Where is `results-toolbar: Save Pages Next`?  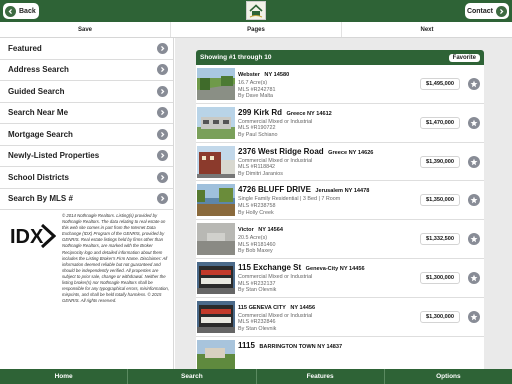
results-toolbar: Save Pages Next is located at coordinates (256, 30).